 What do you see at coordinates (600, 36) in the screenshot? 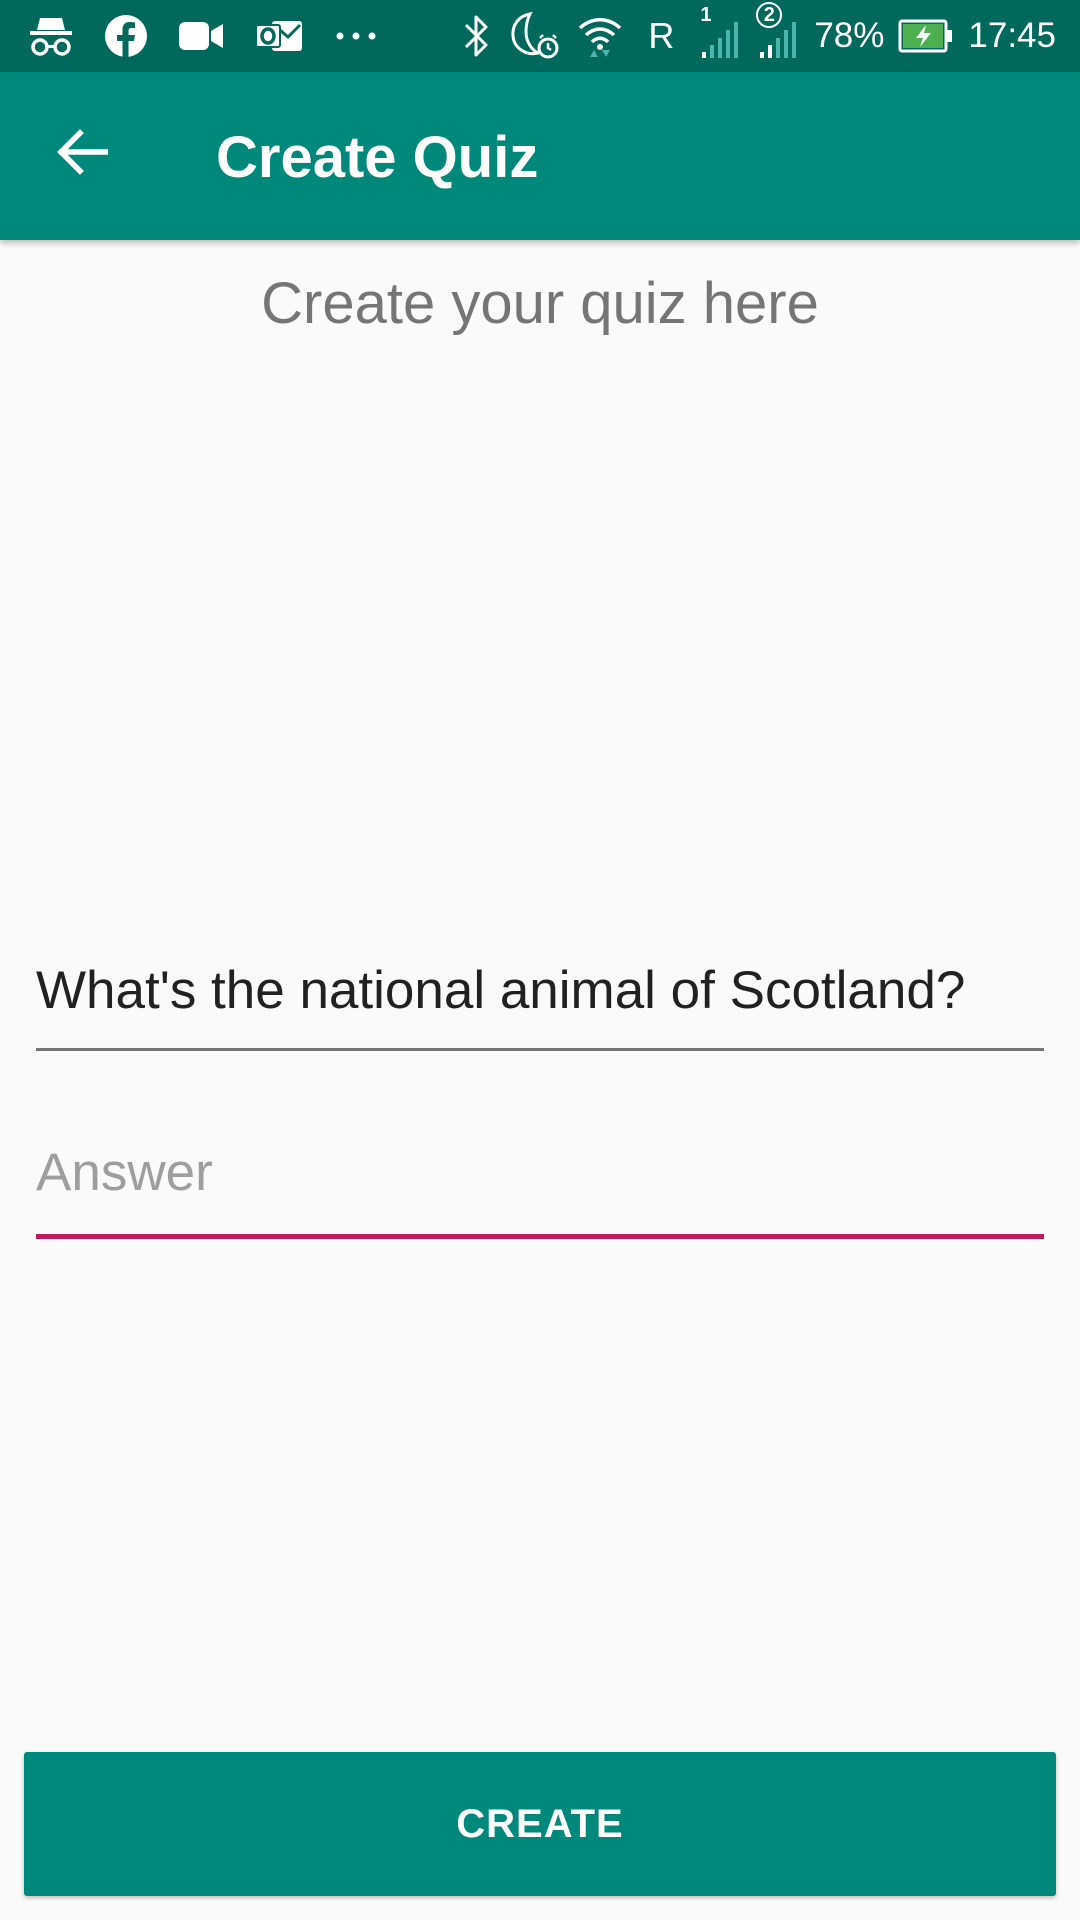
I see `wifi-icon` at bounding box center [600, 36].